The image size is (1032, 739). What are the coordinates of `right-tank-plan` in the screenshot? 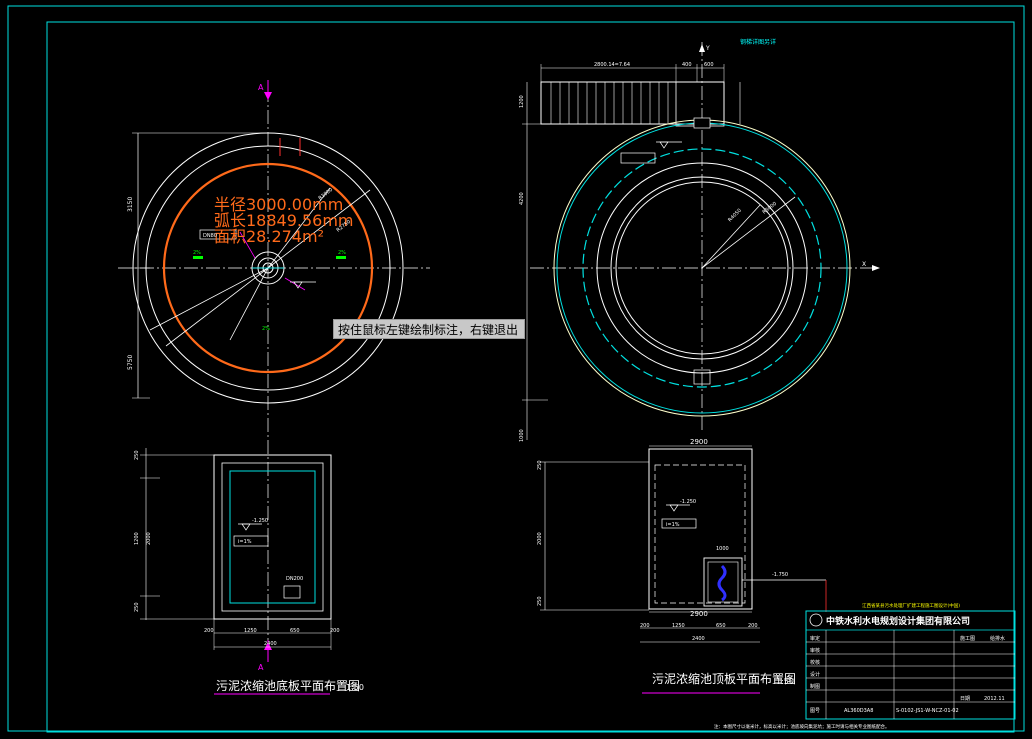 It's located at (683, 569).